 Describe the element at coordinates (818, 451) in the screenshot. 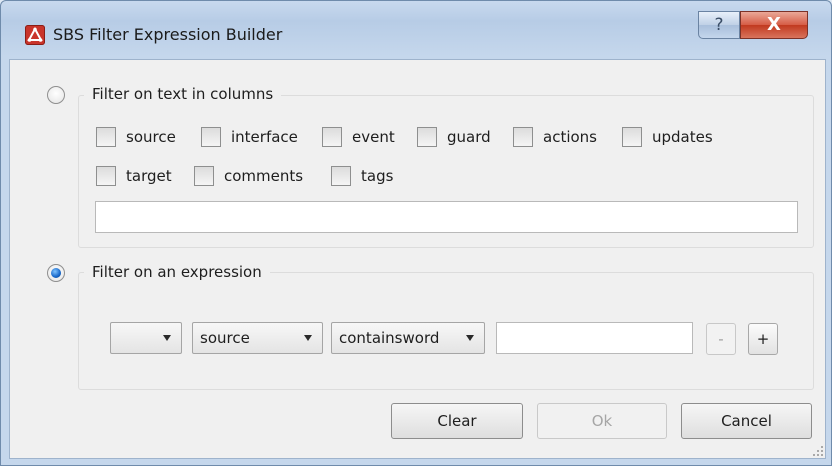

I see `resize-grip-icon` at that location.